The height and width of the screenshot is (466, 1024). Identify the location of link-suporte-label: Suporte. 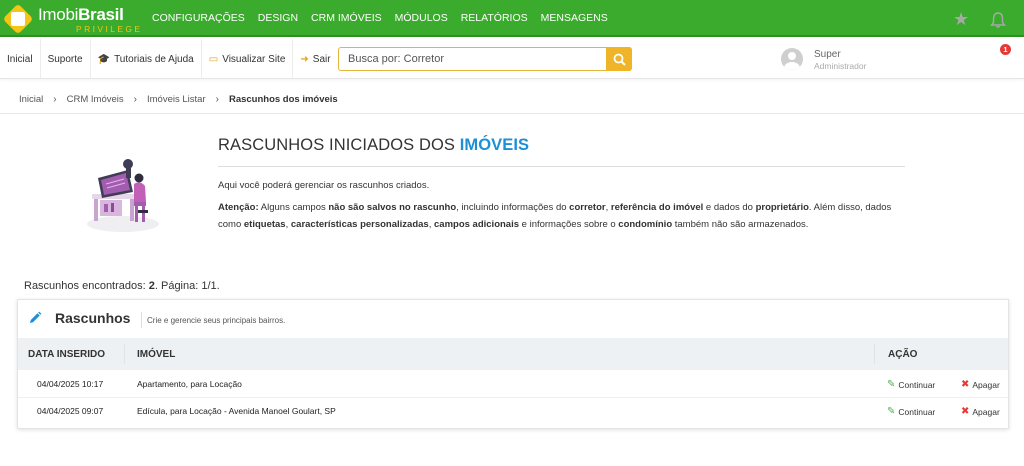
(65, 59).